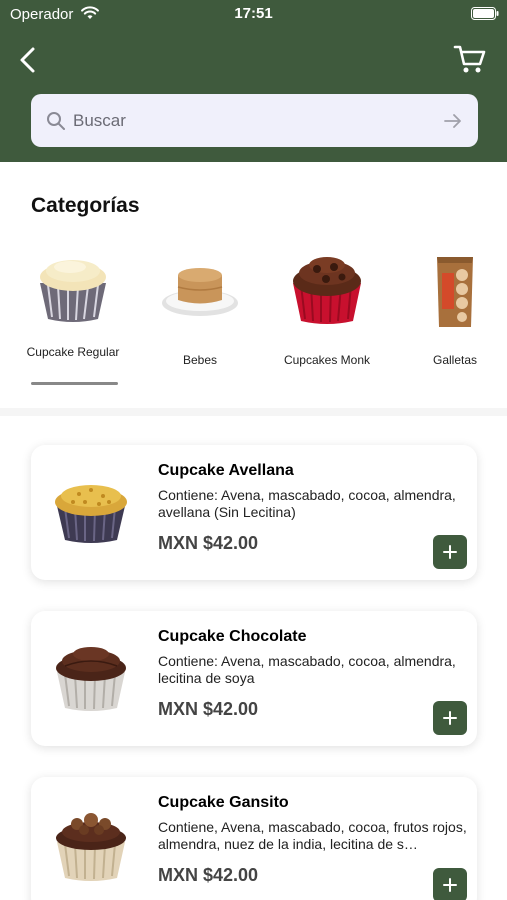 The width and height of the screenshot is (507, 900). I want to click on status-bar: Operador 17:51, so click(253, 14).